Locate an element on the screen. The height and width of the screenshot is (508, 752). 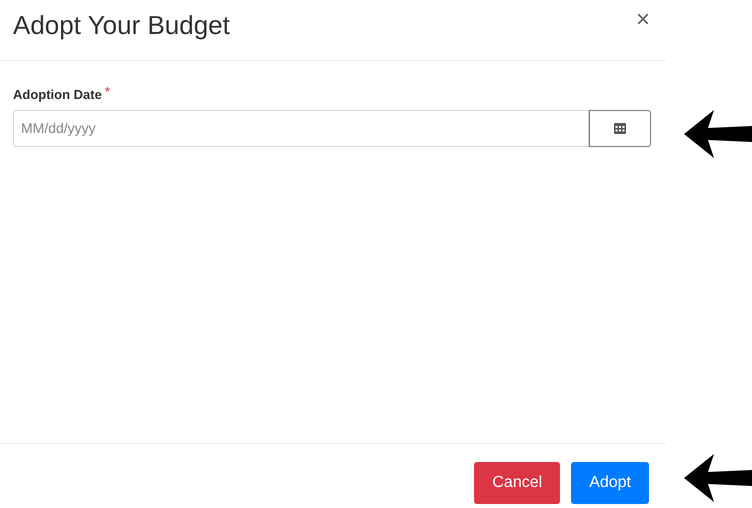
cancel-button: Cancel is located at coordinates (517, 483).